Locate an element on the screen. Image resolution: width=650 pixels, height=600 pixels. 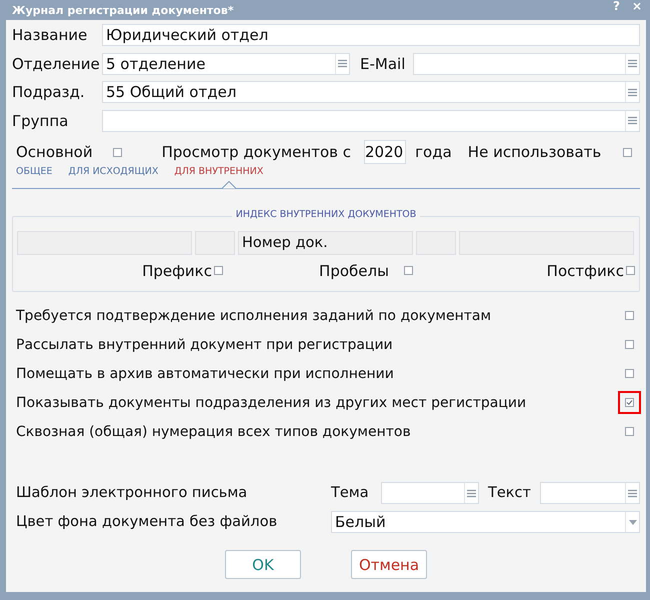
checkbox-label: Показывать документы подразделения из других мест регистрации is located at coordinates (271, 402).